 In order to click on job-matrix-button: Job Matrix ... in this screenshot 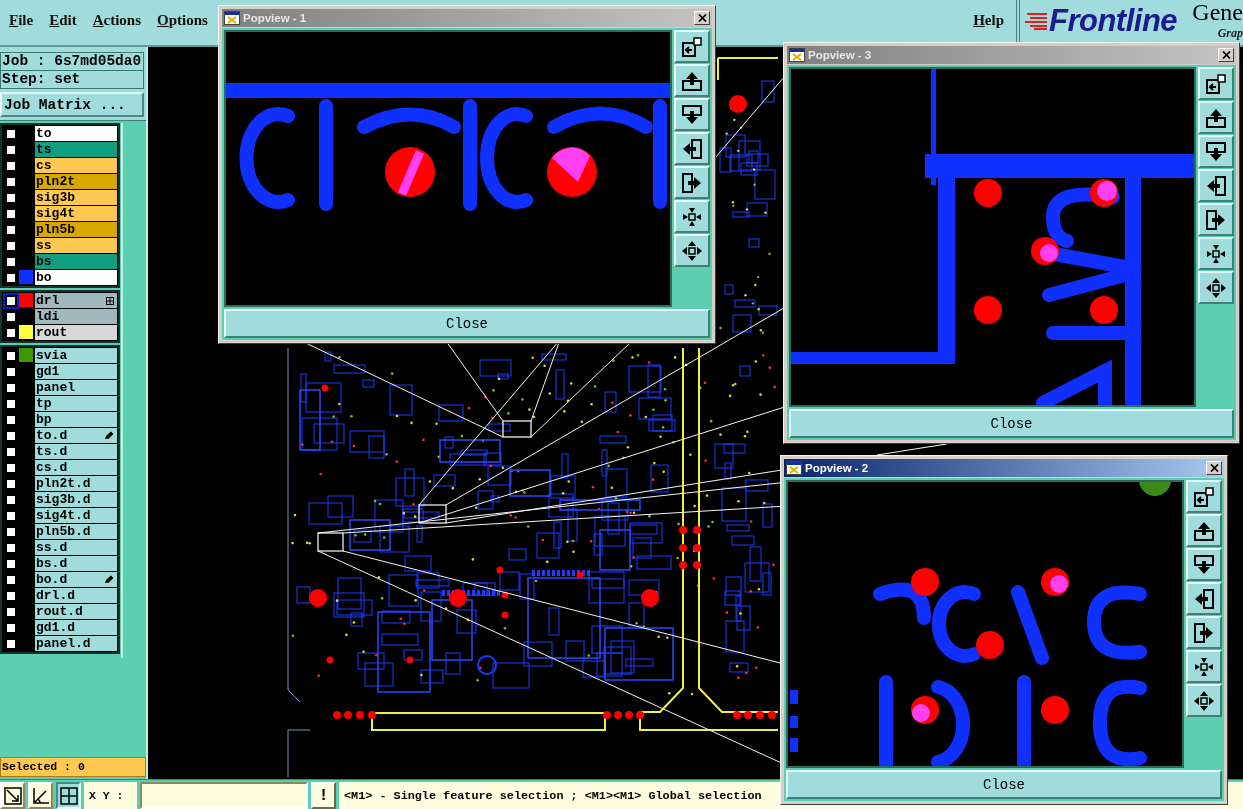, I will do `click(72, 104)`.